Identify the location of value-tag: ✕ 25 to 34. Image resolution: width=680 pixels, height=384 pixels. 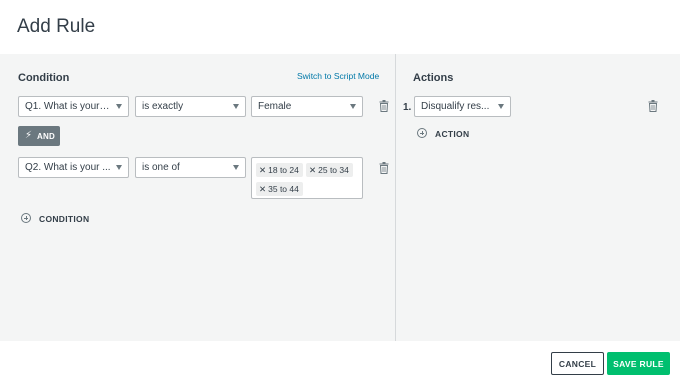
(329, 170).